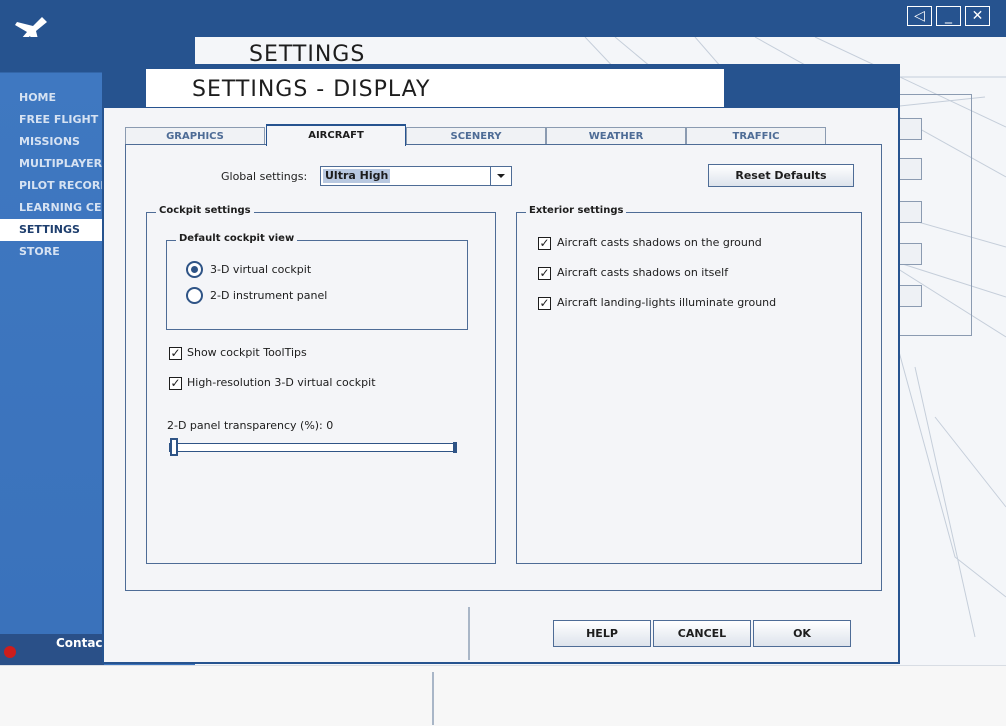 Image resolution: width=1006 pixels, height=726 pixels. What do you see at coordinates (317, 285) in the screenshot?
I see `default-cockpit-view-group` at bounding box center [317, 285].